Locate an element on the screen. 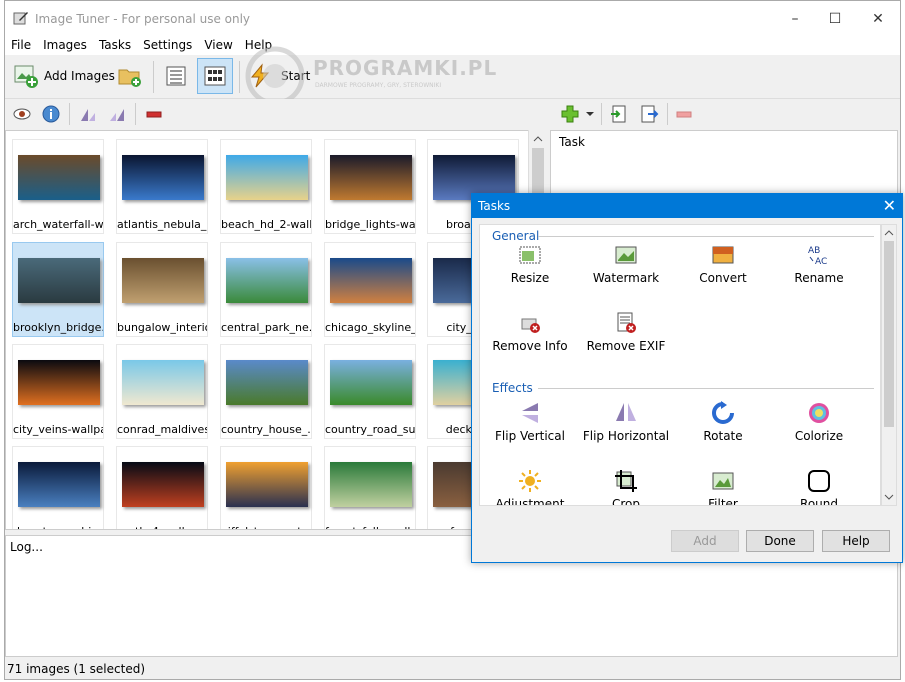 The width and height of the screenshot is (905, 682). close-button: ✕ is located at coordinates (878, 19).